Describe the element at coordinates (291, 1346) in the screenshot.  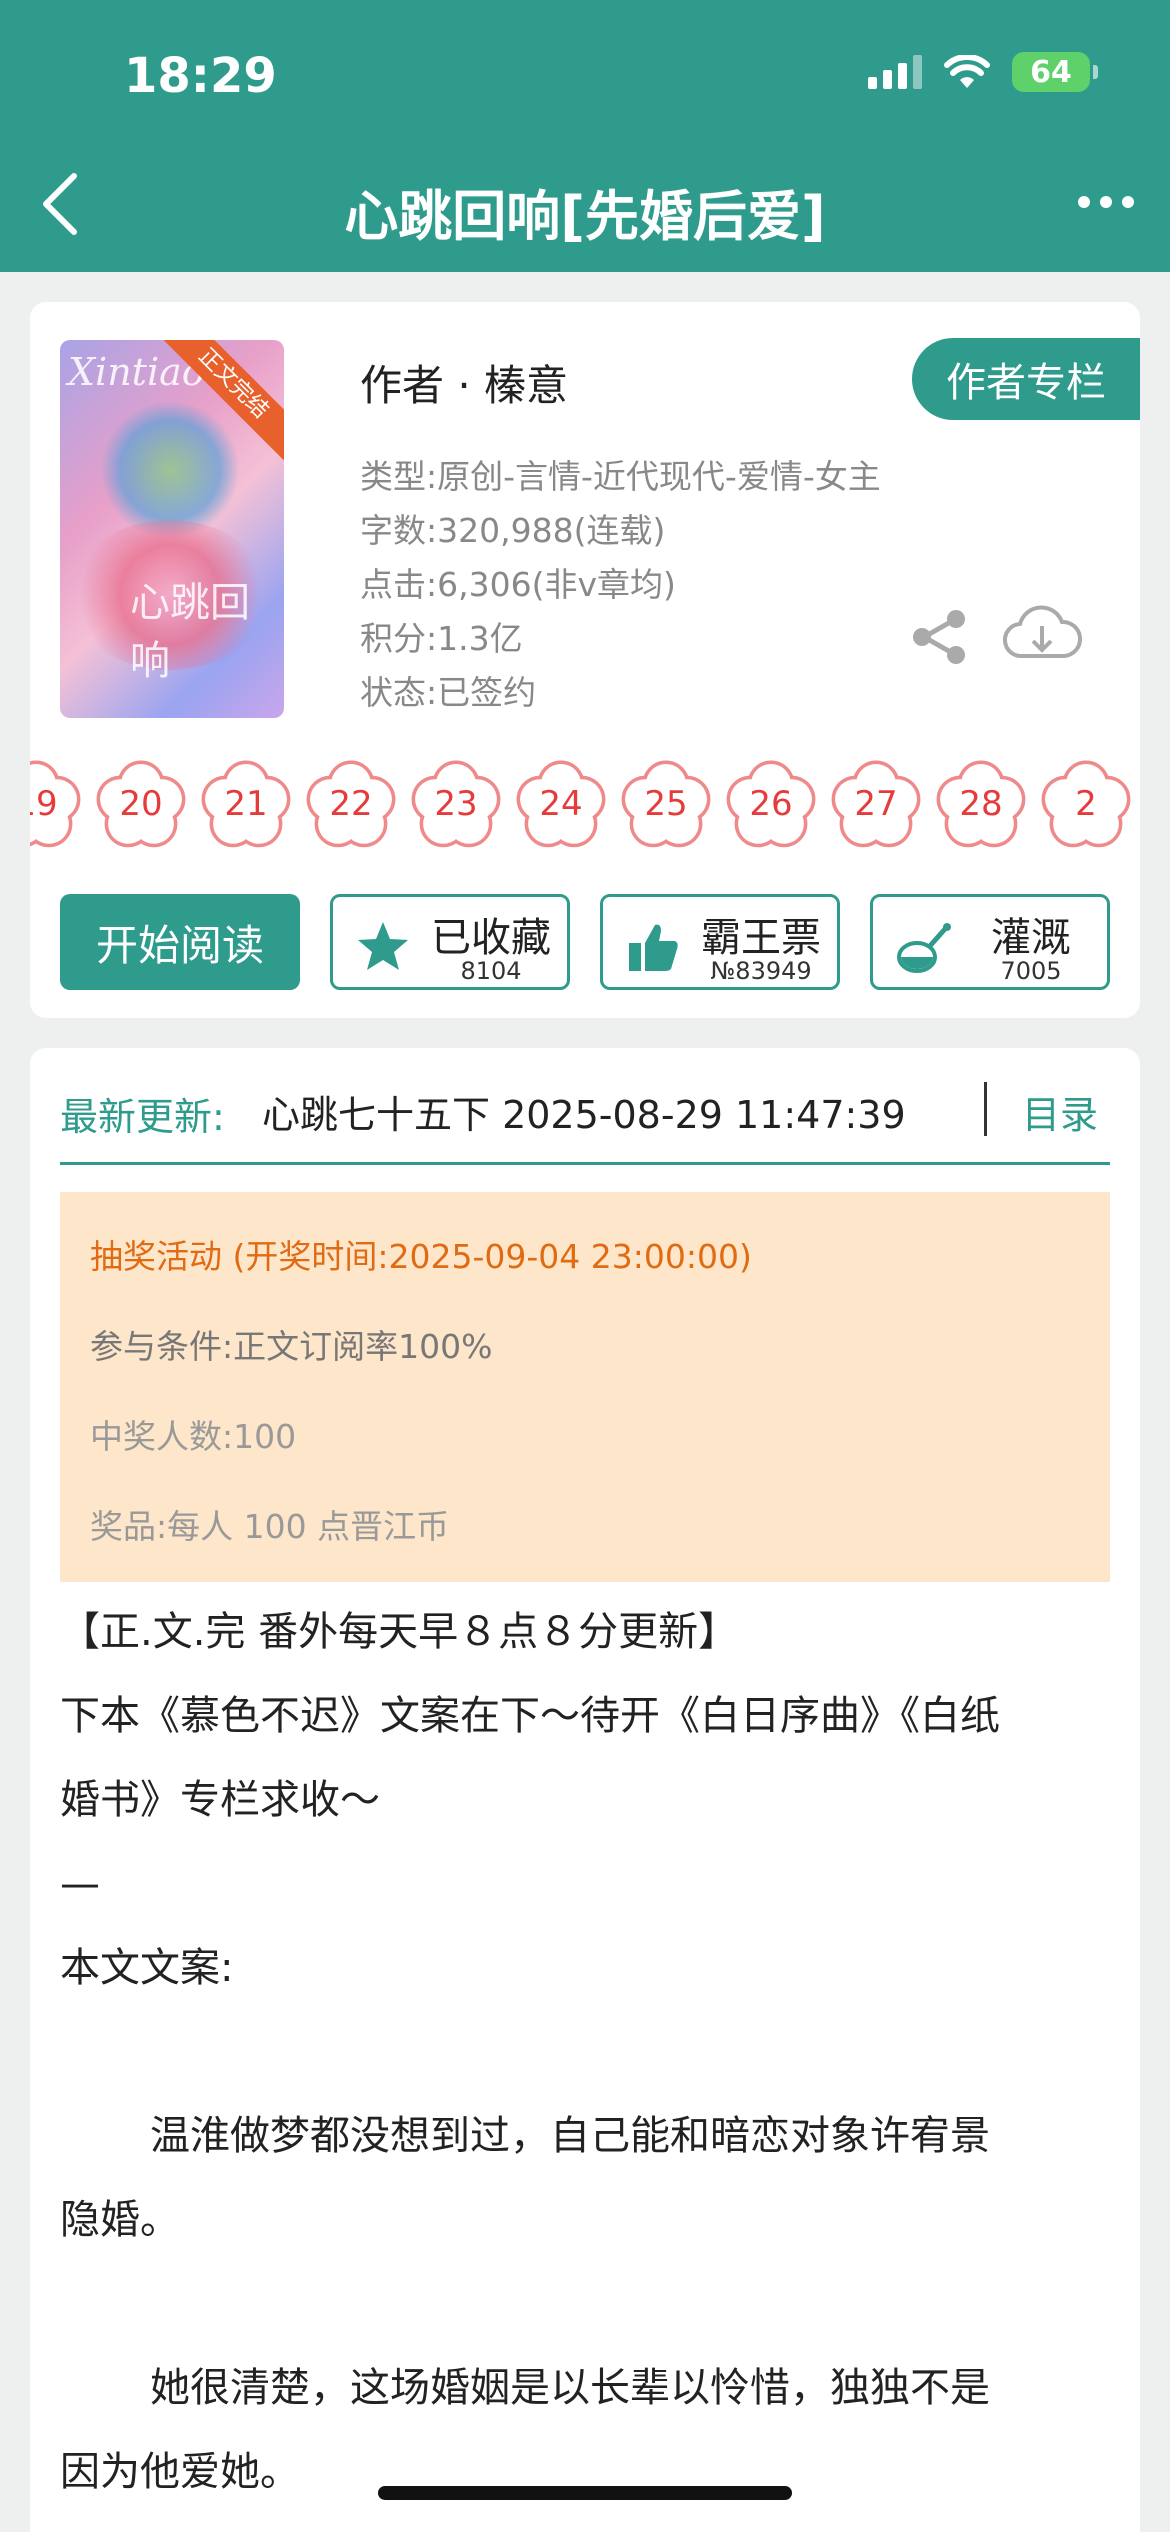
I see `lottery-condition: 参与条件:正文订阅率100%` at that location.